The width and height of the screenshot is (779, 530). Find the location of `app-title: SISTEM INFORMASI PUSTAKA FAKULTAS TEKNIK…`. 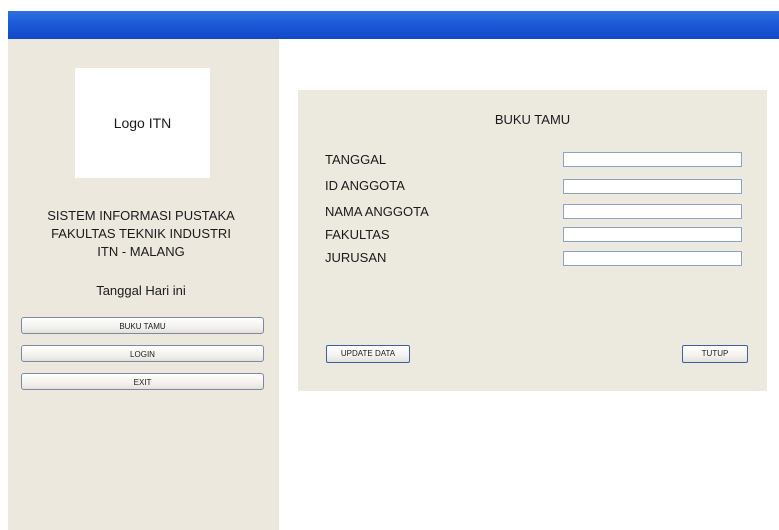

app-title: SISTEM INFORMASI PUSTAKA FAKULTAS TEKNIK… is located at coordinates (141, 234).